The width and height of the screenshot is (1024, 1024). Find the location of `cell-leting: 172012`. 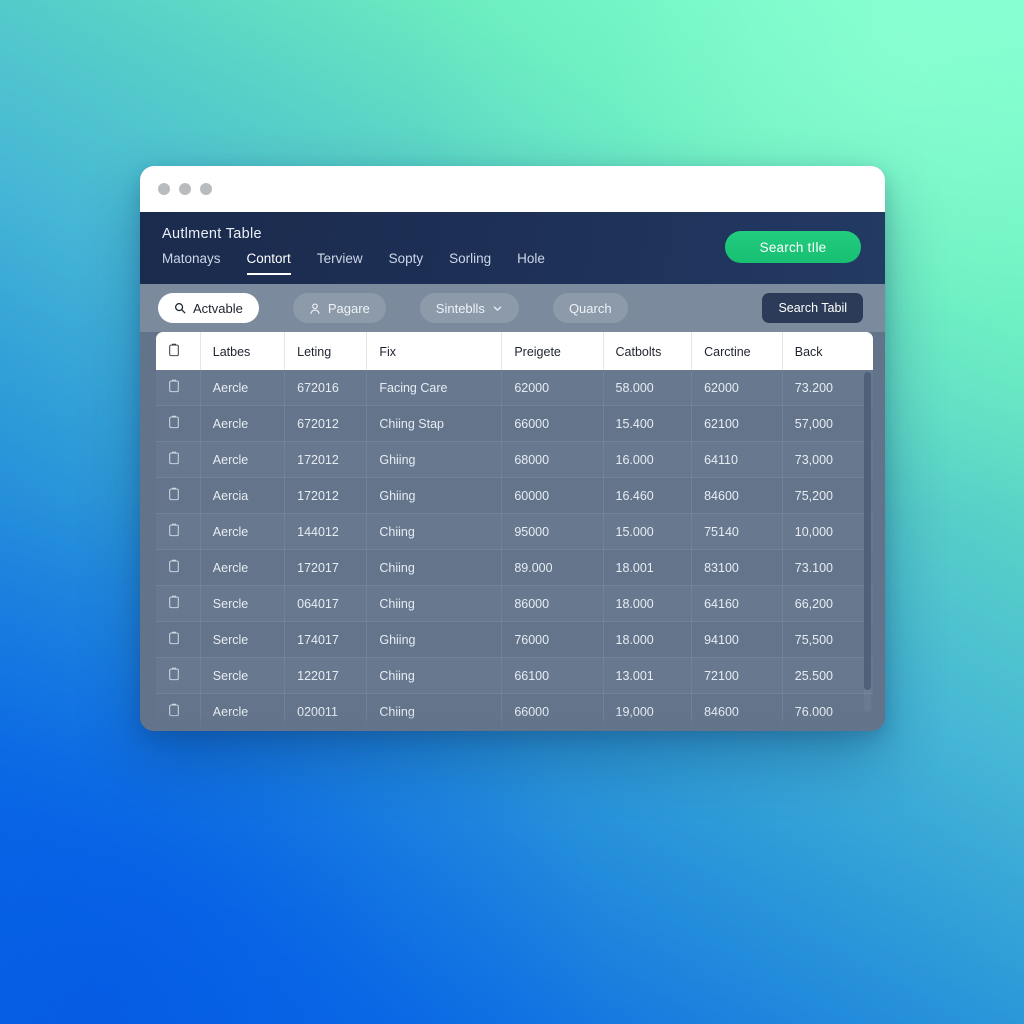

cell-leting: 172012 is located at coordinates (326, 495).